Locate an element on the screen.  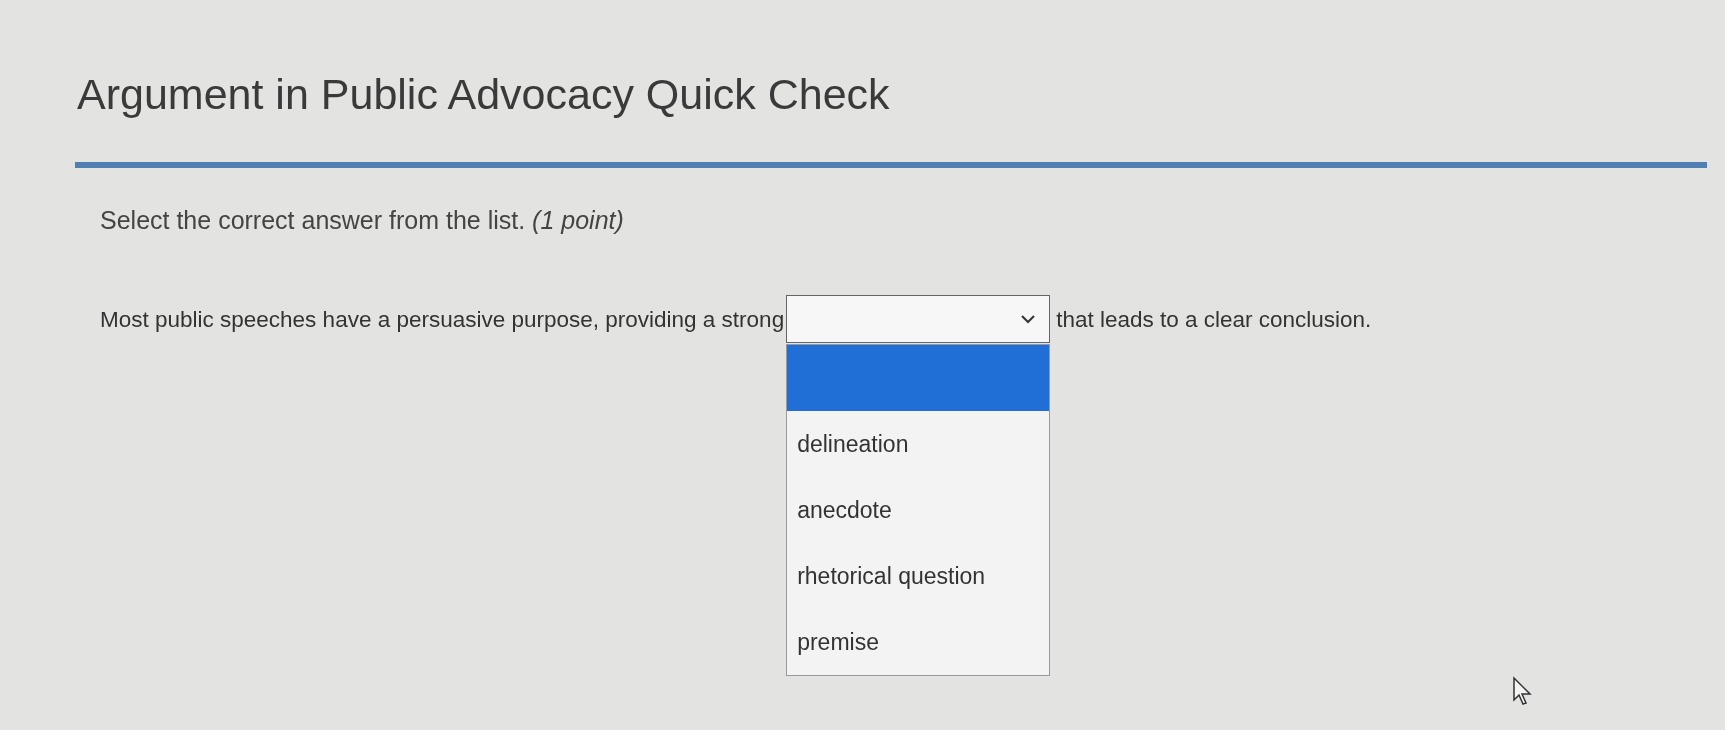
arrow-cursor-icon is located at coordinates (1523, 691).